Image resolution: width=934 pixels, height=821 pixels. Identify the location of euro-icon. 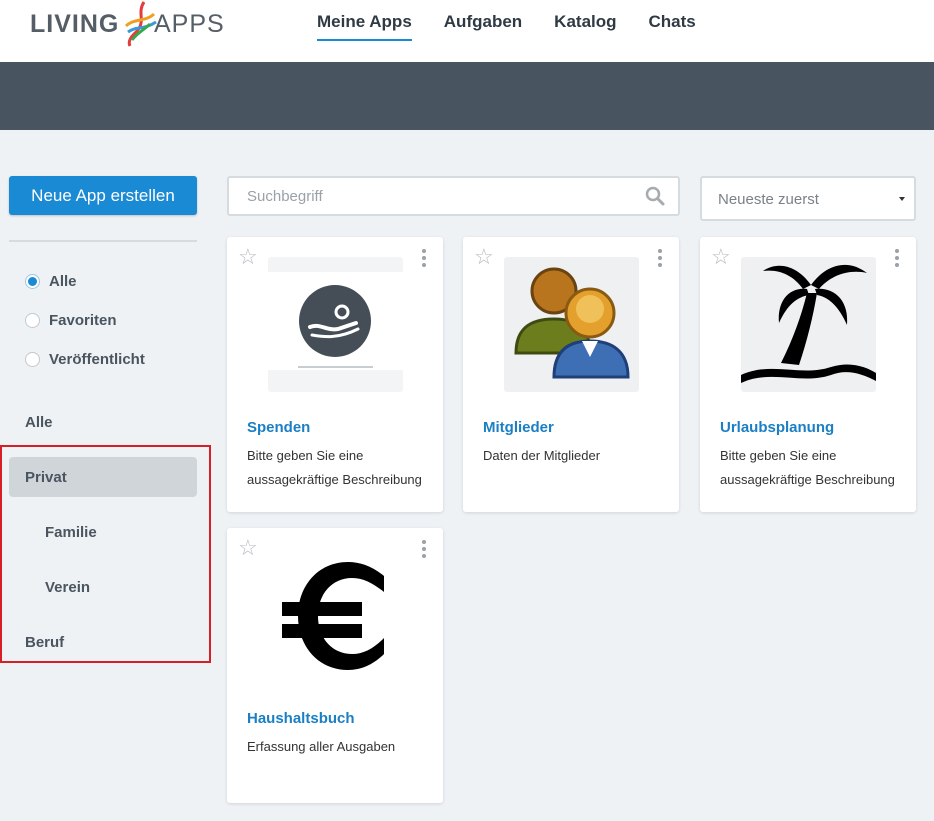
(335, 615).